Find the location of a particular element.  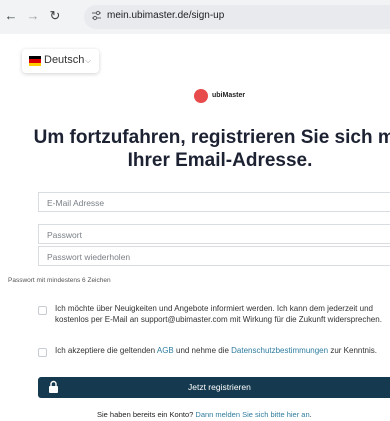

email-field-wrapper is located at coordinates (214, 202).